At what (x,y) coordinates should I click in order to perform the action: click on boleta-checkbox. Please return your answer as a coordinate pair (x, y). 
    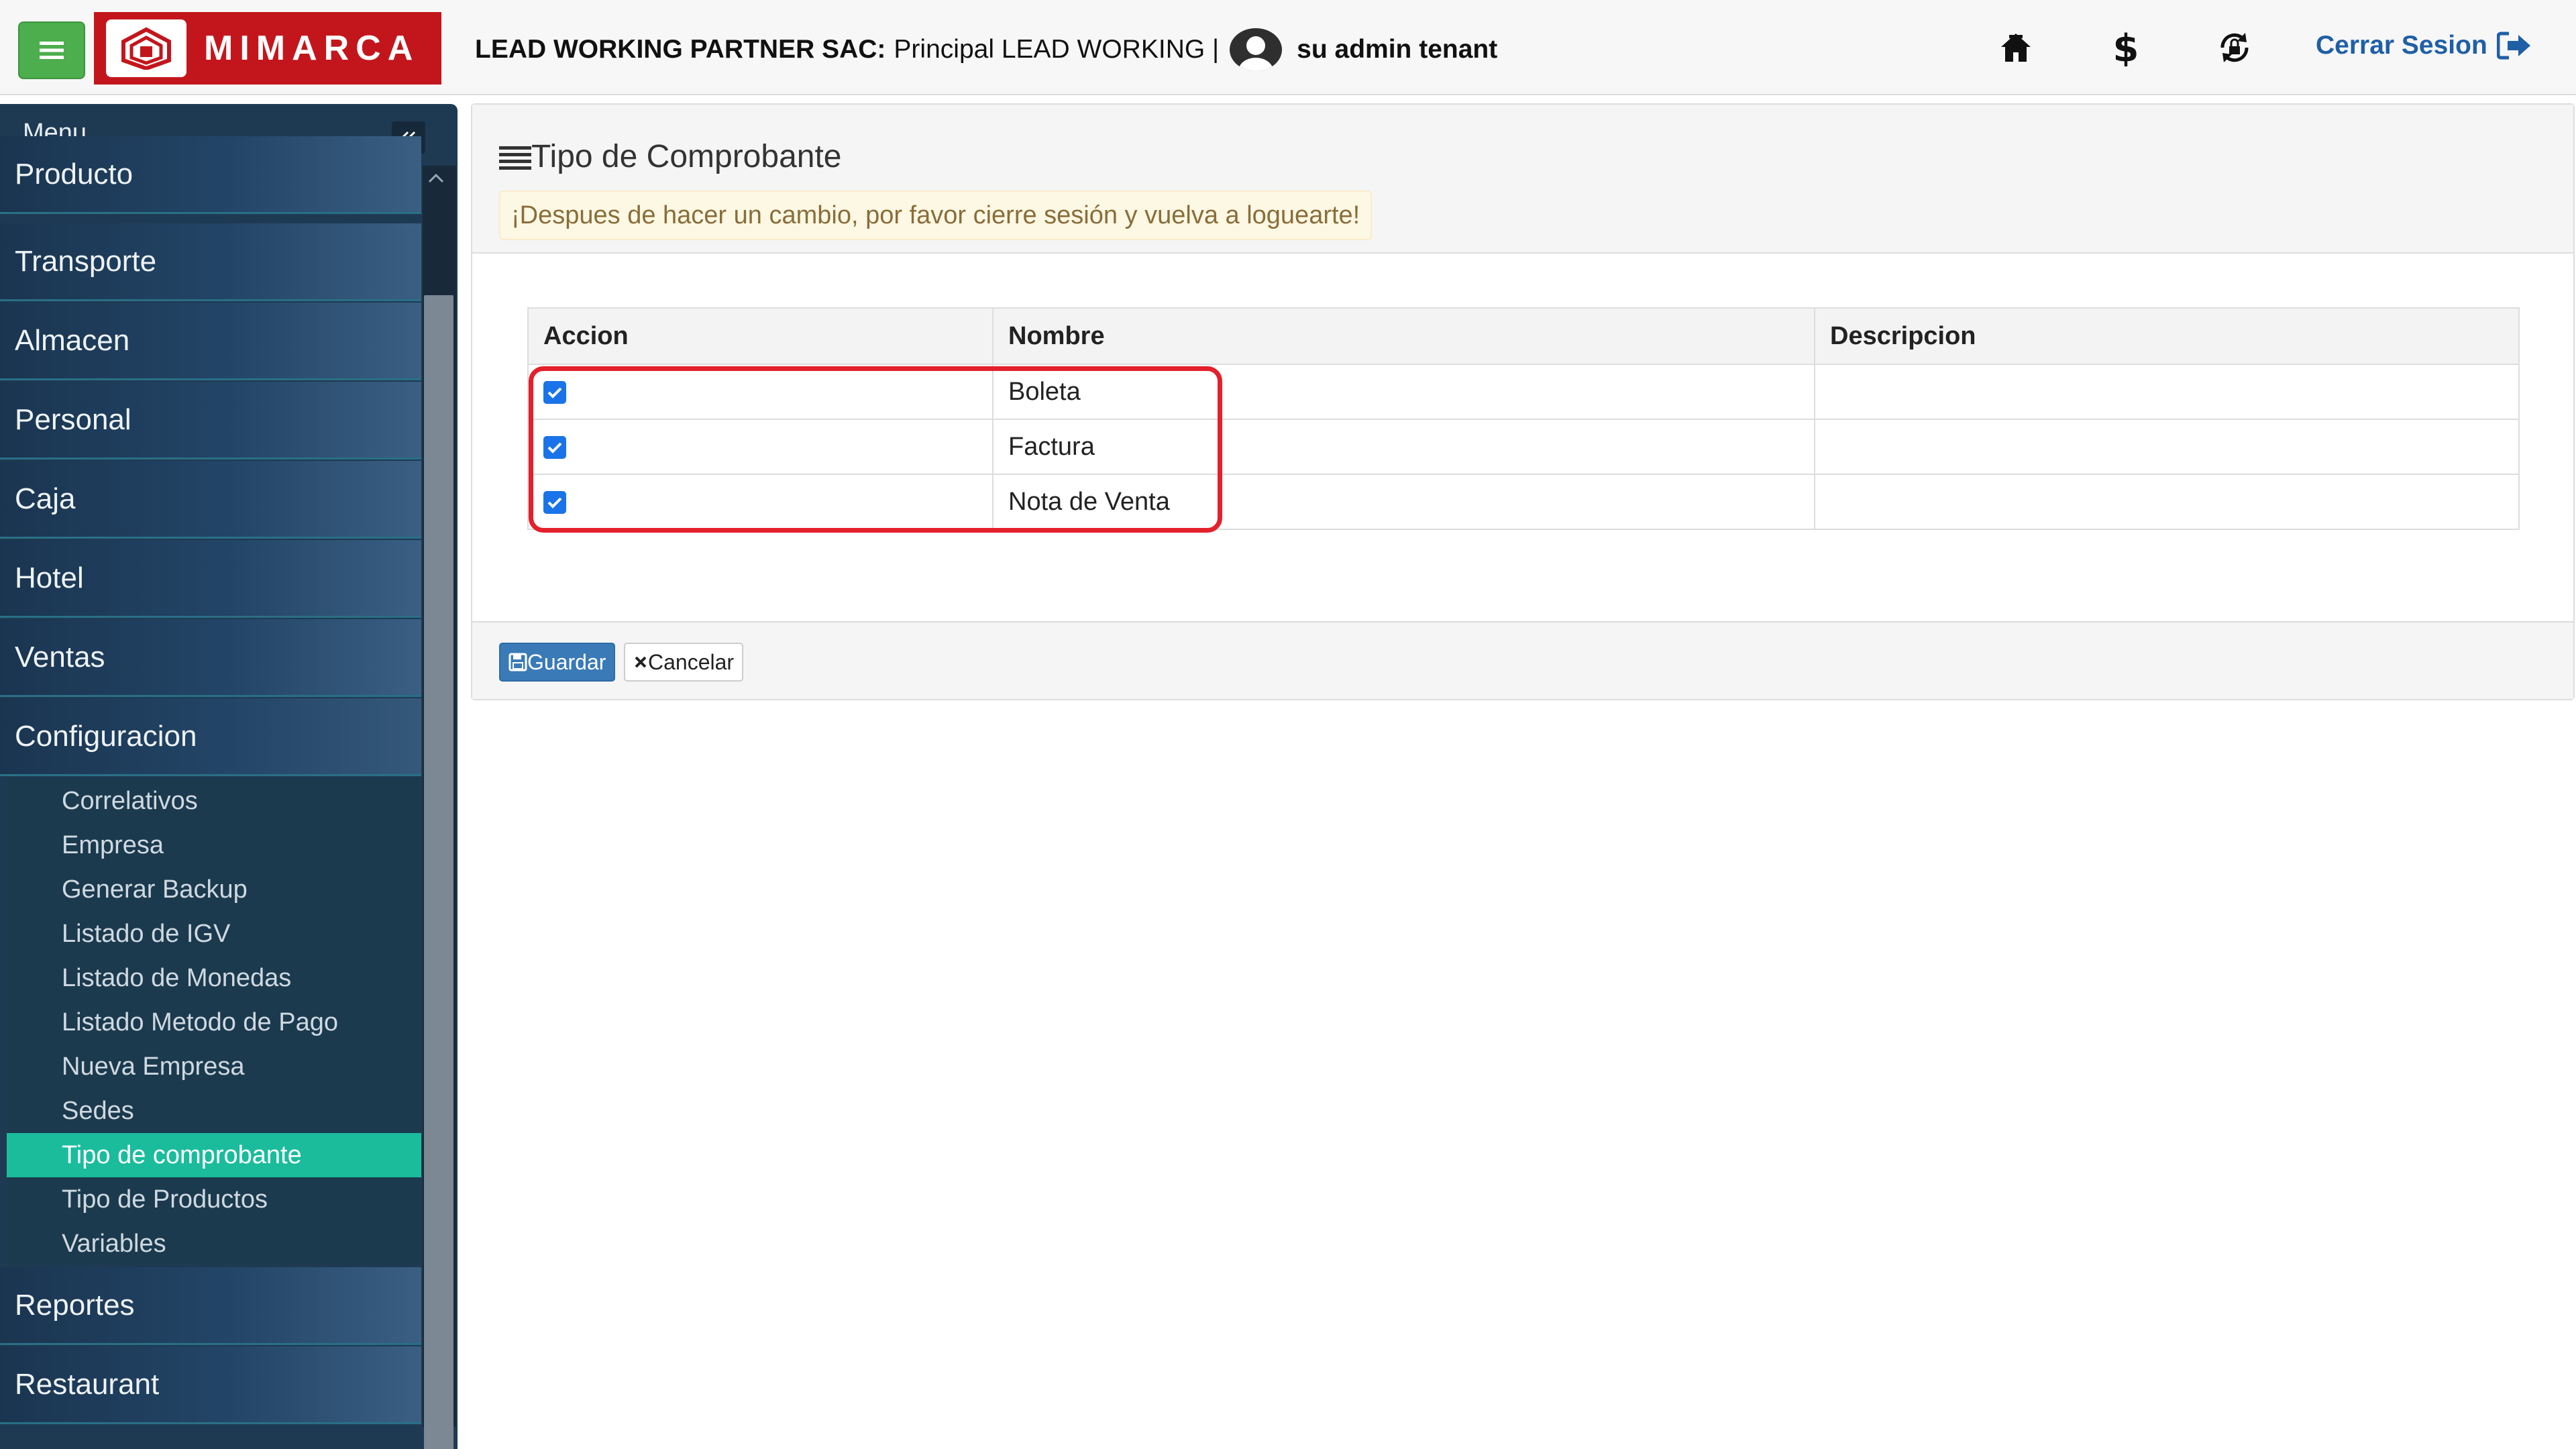
    Looking at the image, I should click on (554, 393).